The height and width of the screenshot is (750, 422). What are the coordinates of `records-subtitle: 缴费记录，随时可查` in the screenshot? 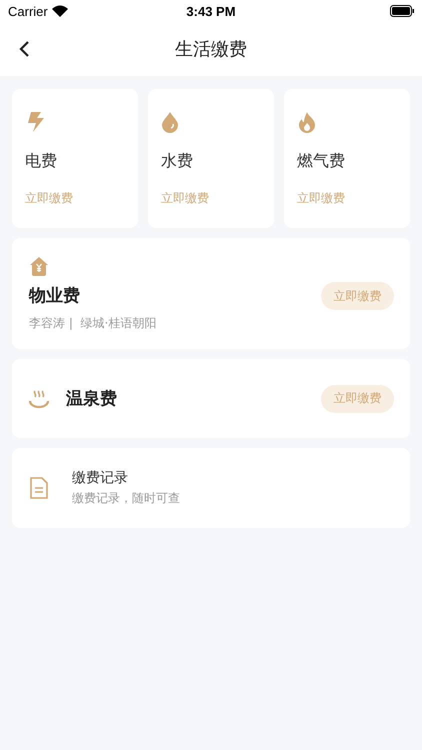 It's located at (126, 498).